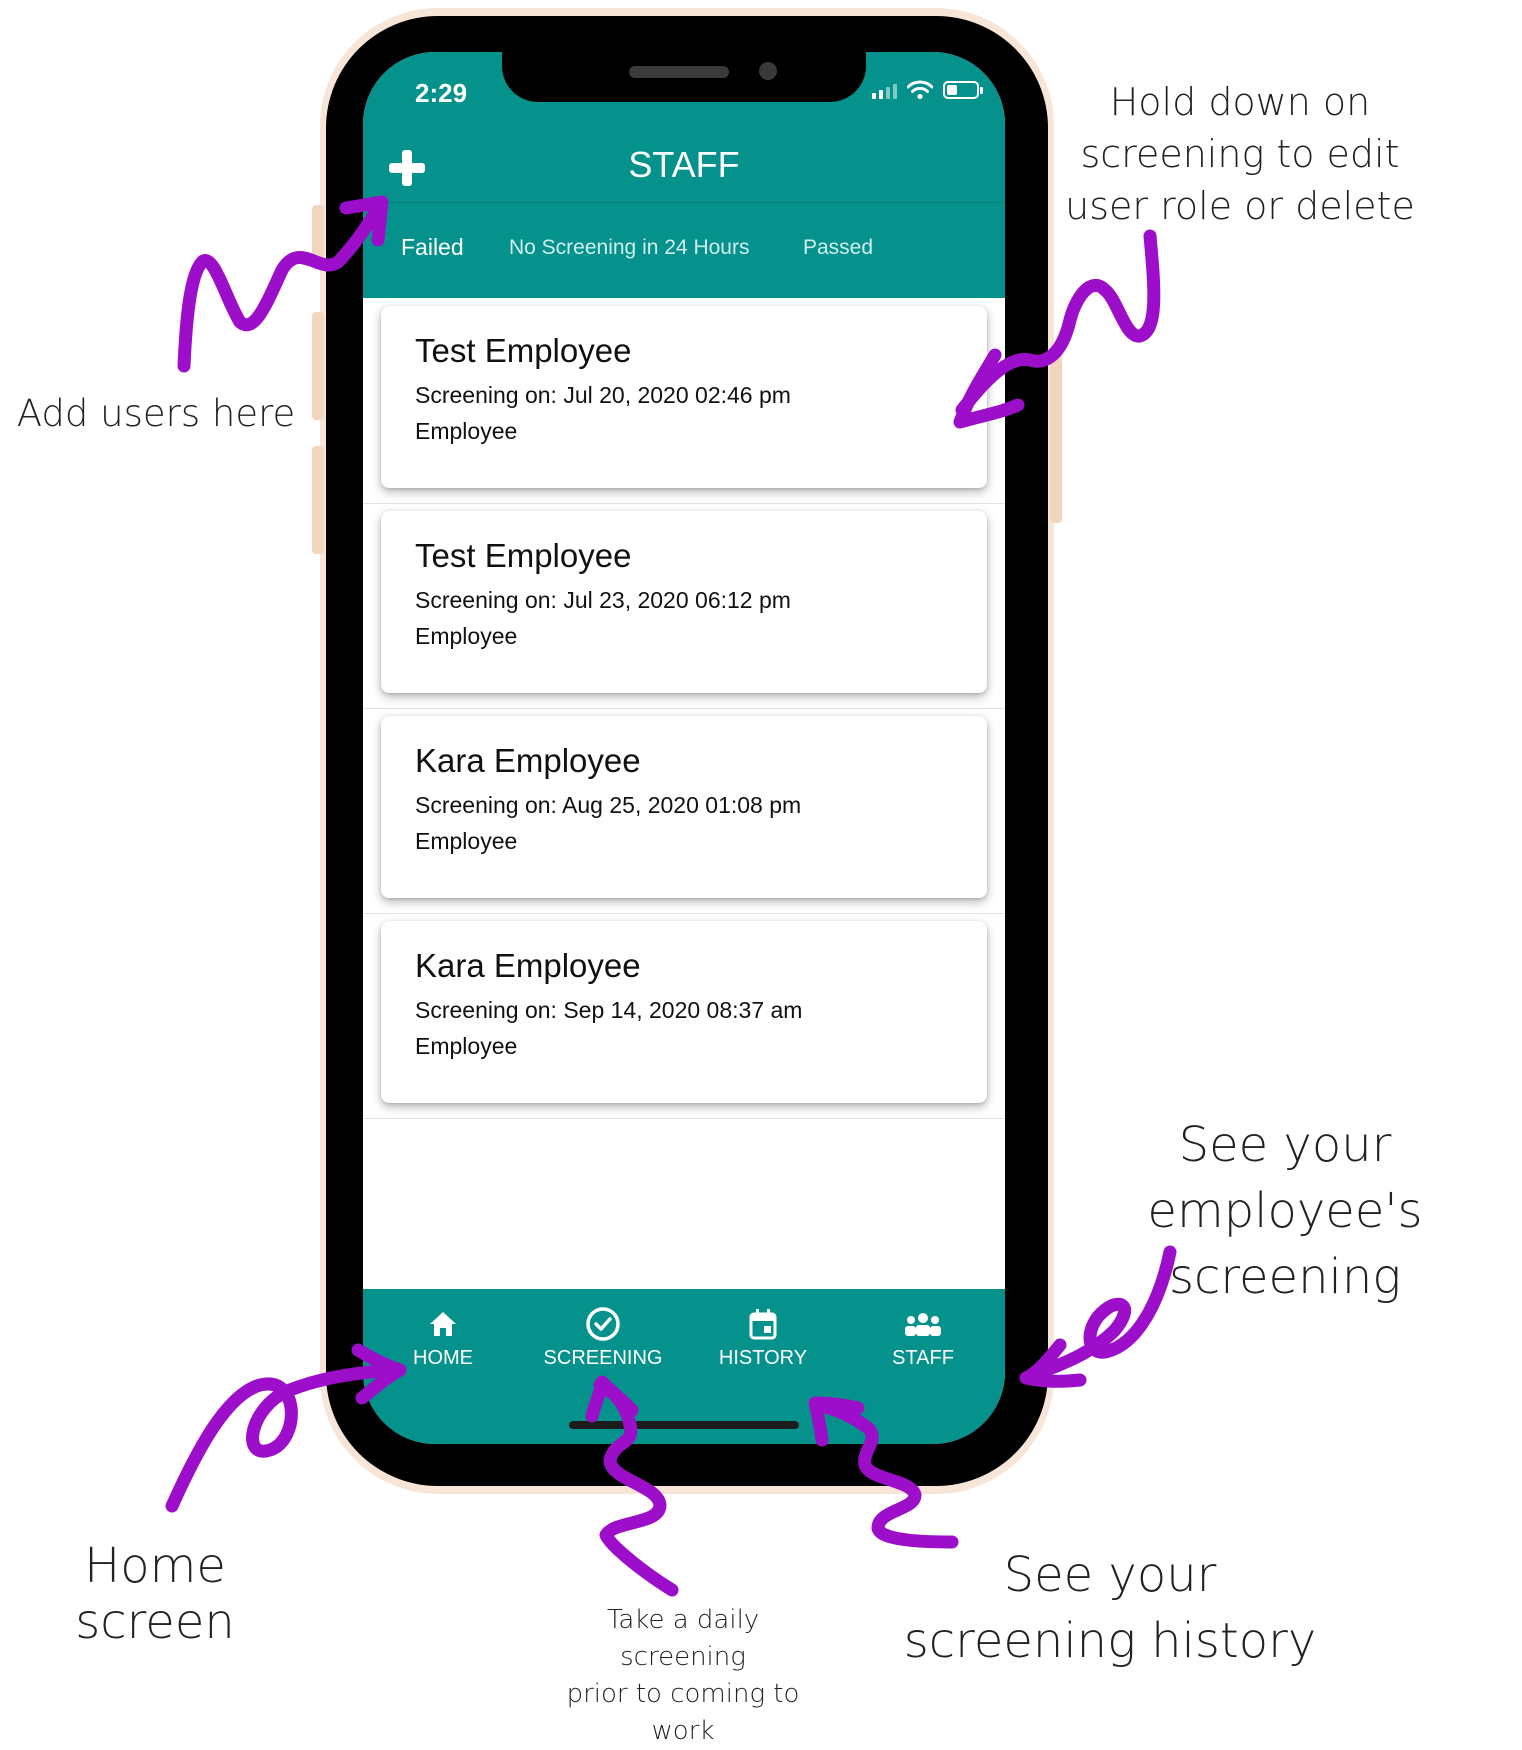 Image resolution: width=1522 pixels, height=1750 pixels. Describe the element at coordinates (156, 413) in the screenshot. I see `annotation-add-users: Add users here` at that location.